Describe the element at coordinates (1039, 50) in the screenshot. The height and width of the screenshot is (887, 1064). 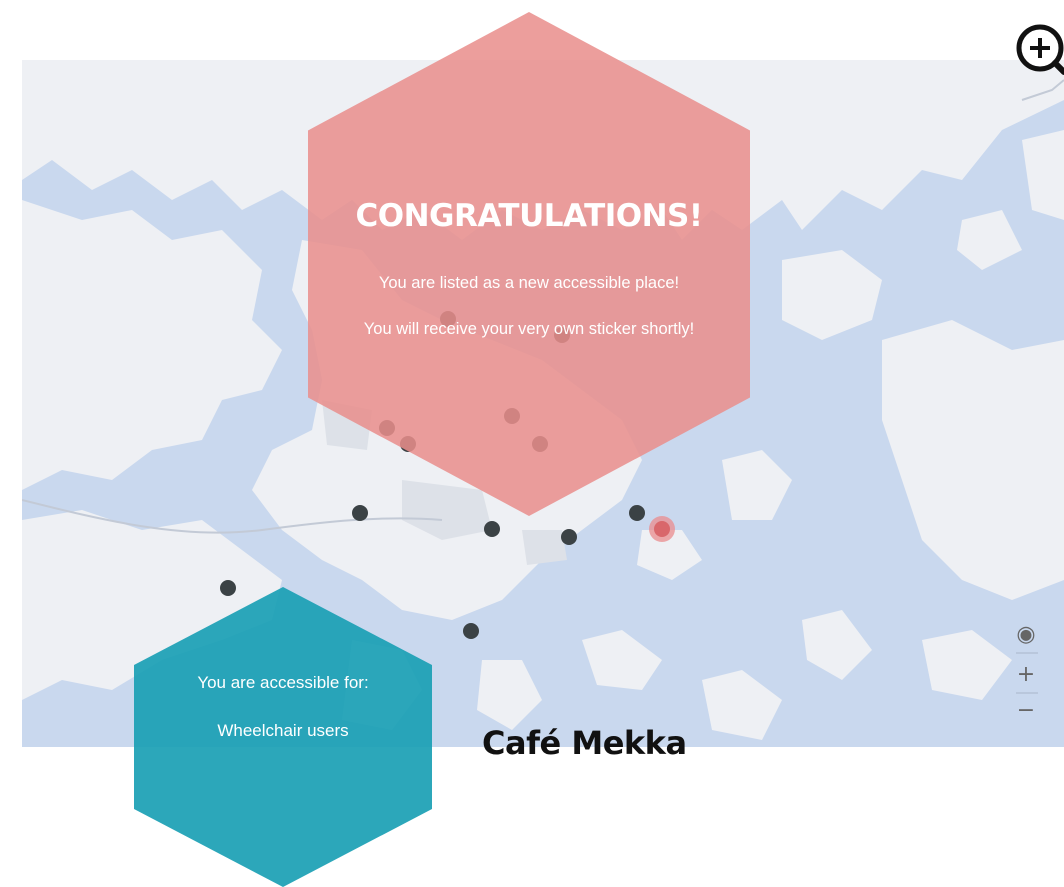
I see `zoom-in-magnifier-icon` at that location.